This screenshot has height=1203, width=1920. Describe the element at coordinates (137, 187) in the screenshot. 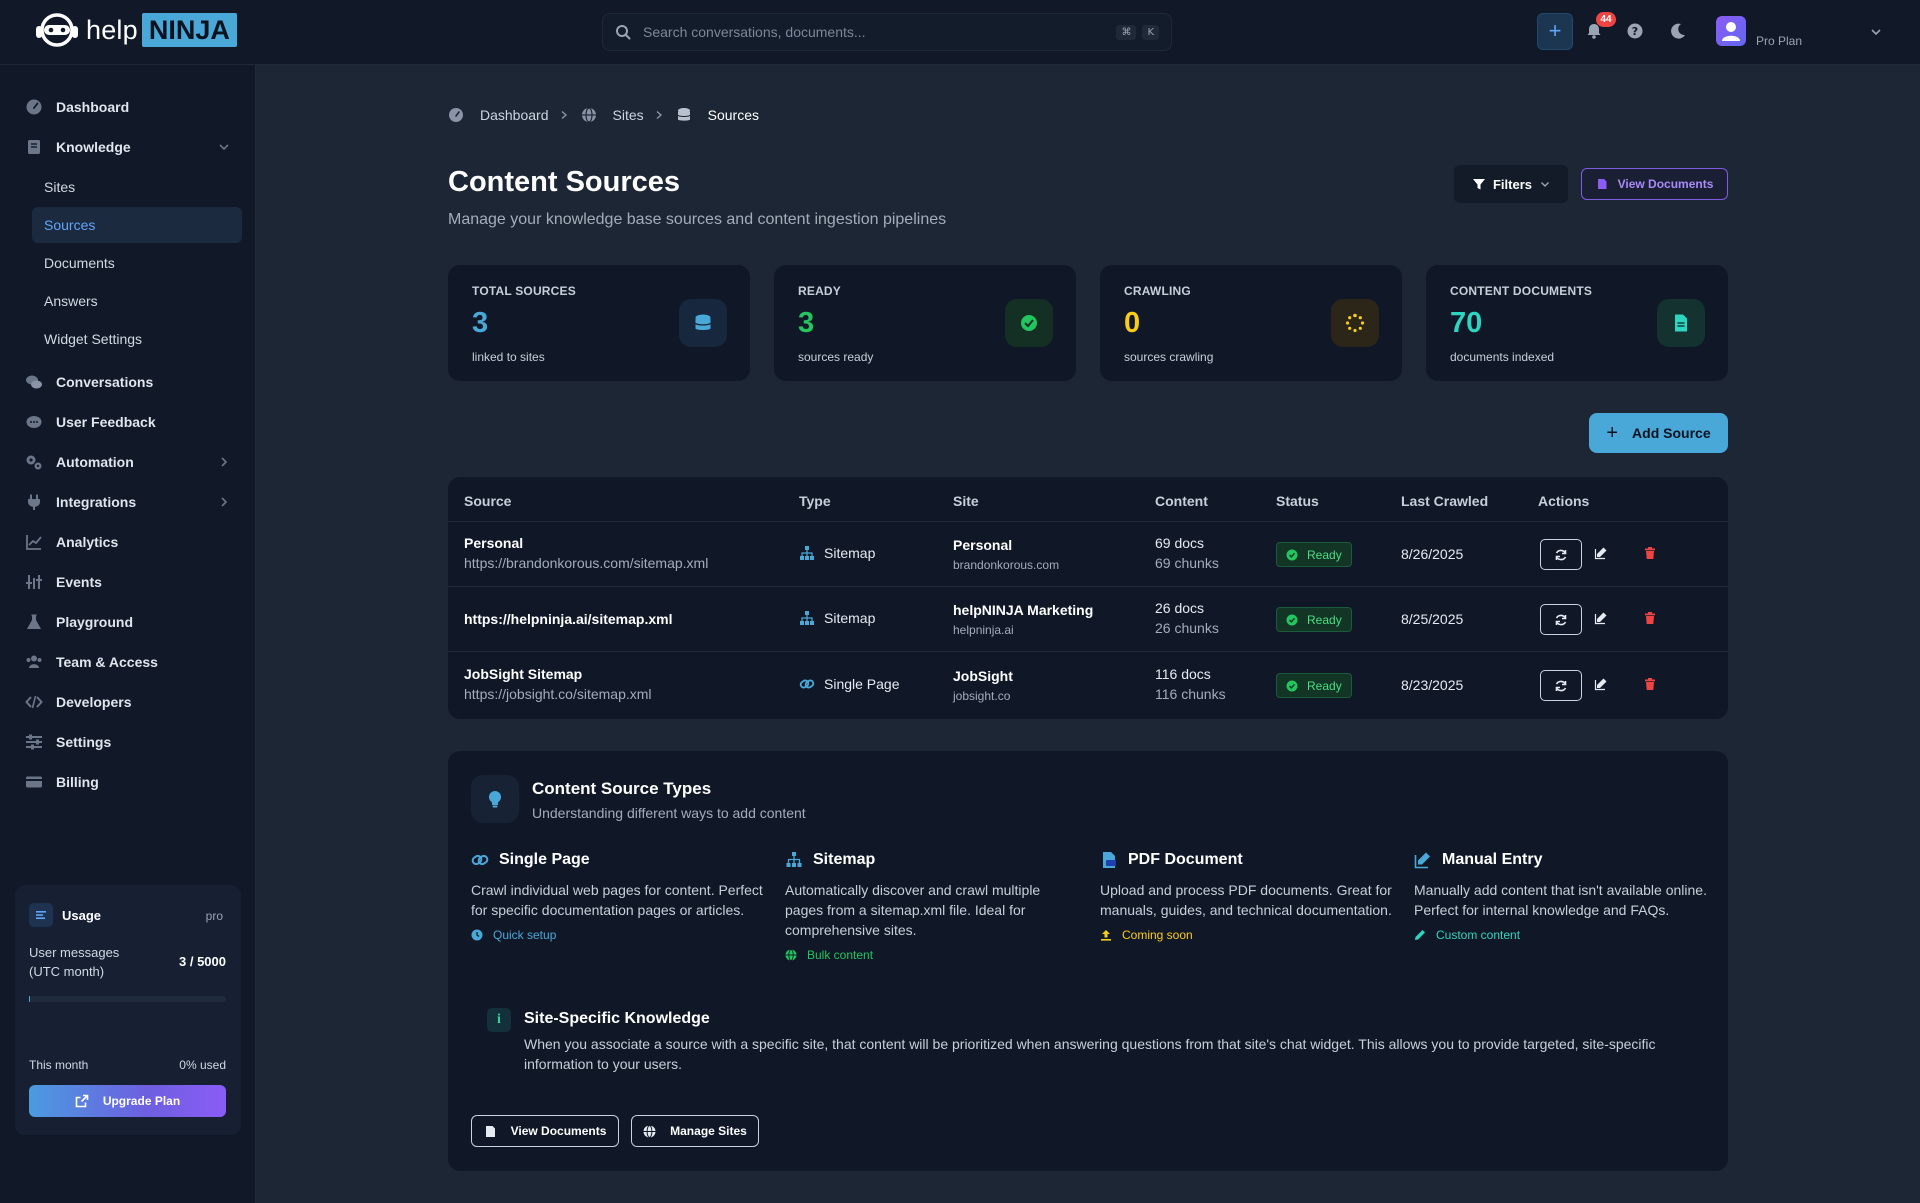

I see `sidebar-item-sites: Sites` at that location.